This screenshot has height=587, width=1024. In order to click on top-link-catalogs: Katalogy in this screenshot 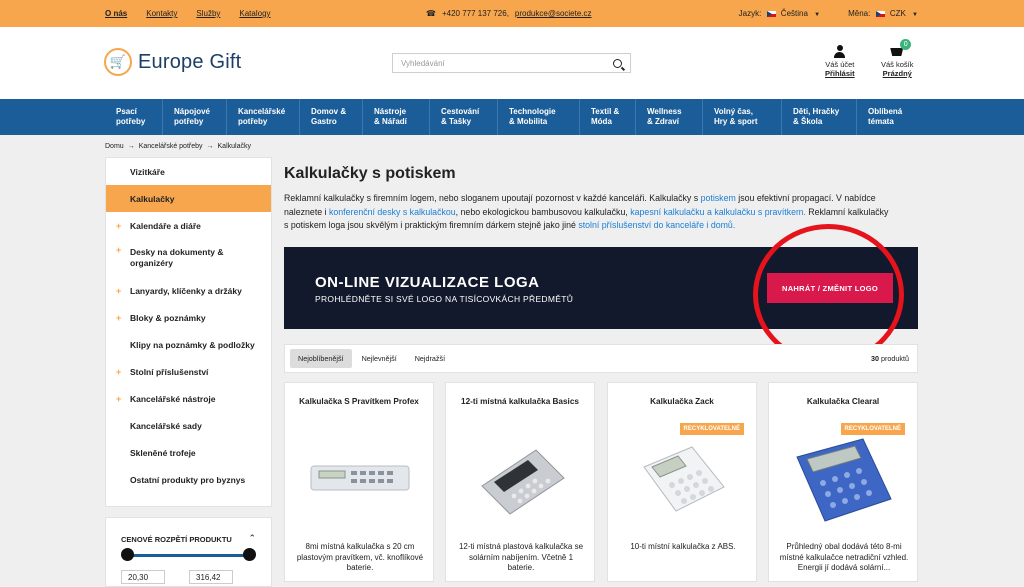, I will do `click(254, 13)`.